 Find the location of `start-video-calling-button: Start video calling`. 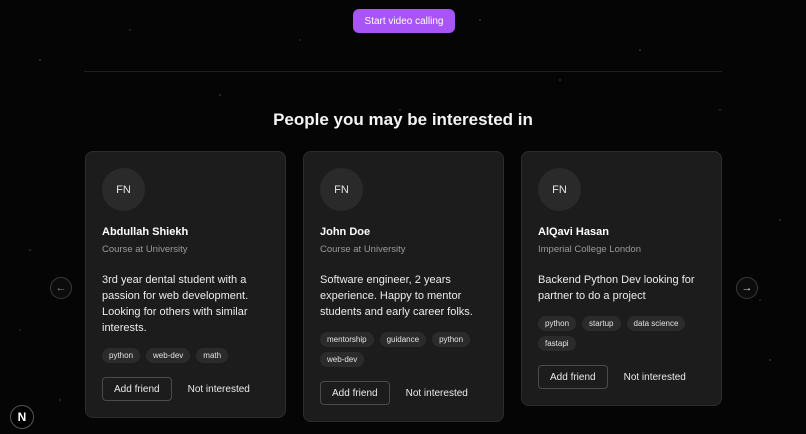

start-video-calling-button: Start video calling is located at coordinates (404, 21).